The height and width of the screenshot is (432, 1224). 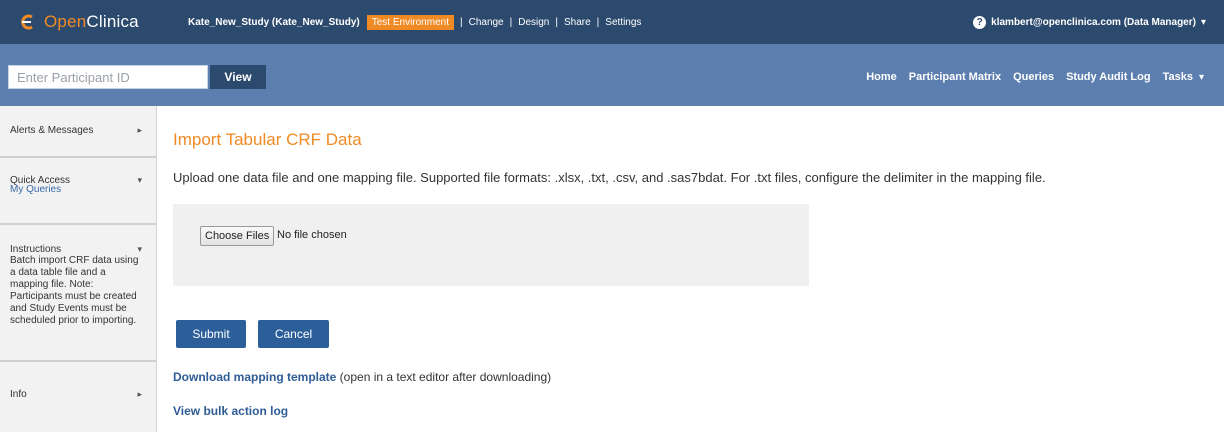 I want to click on environment-badge: Test Environment, so click(x=410, y=22).